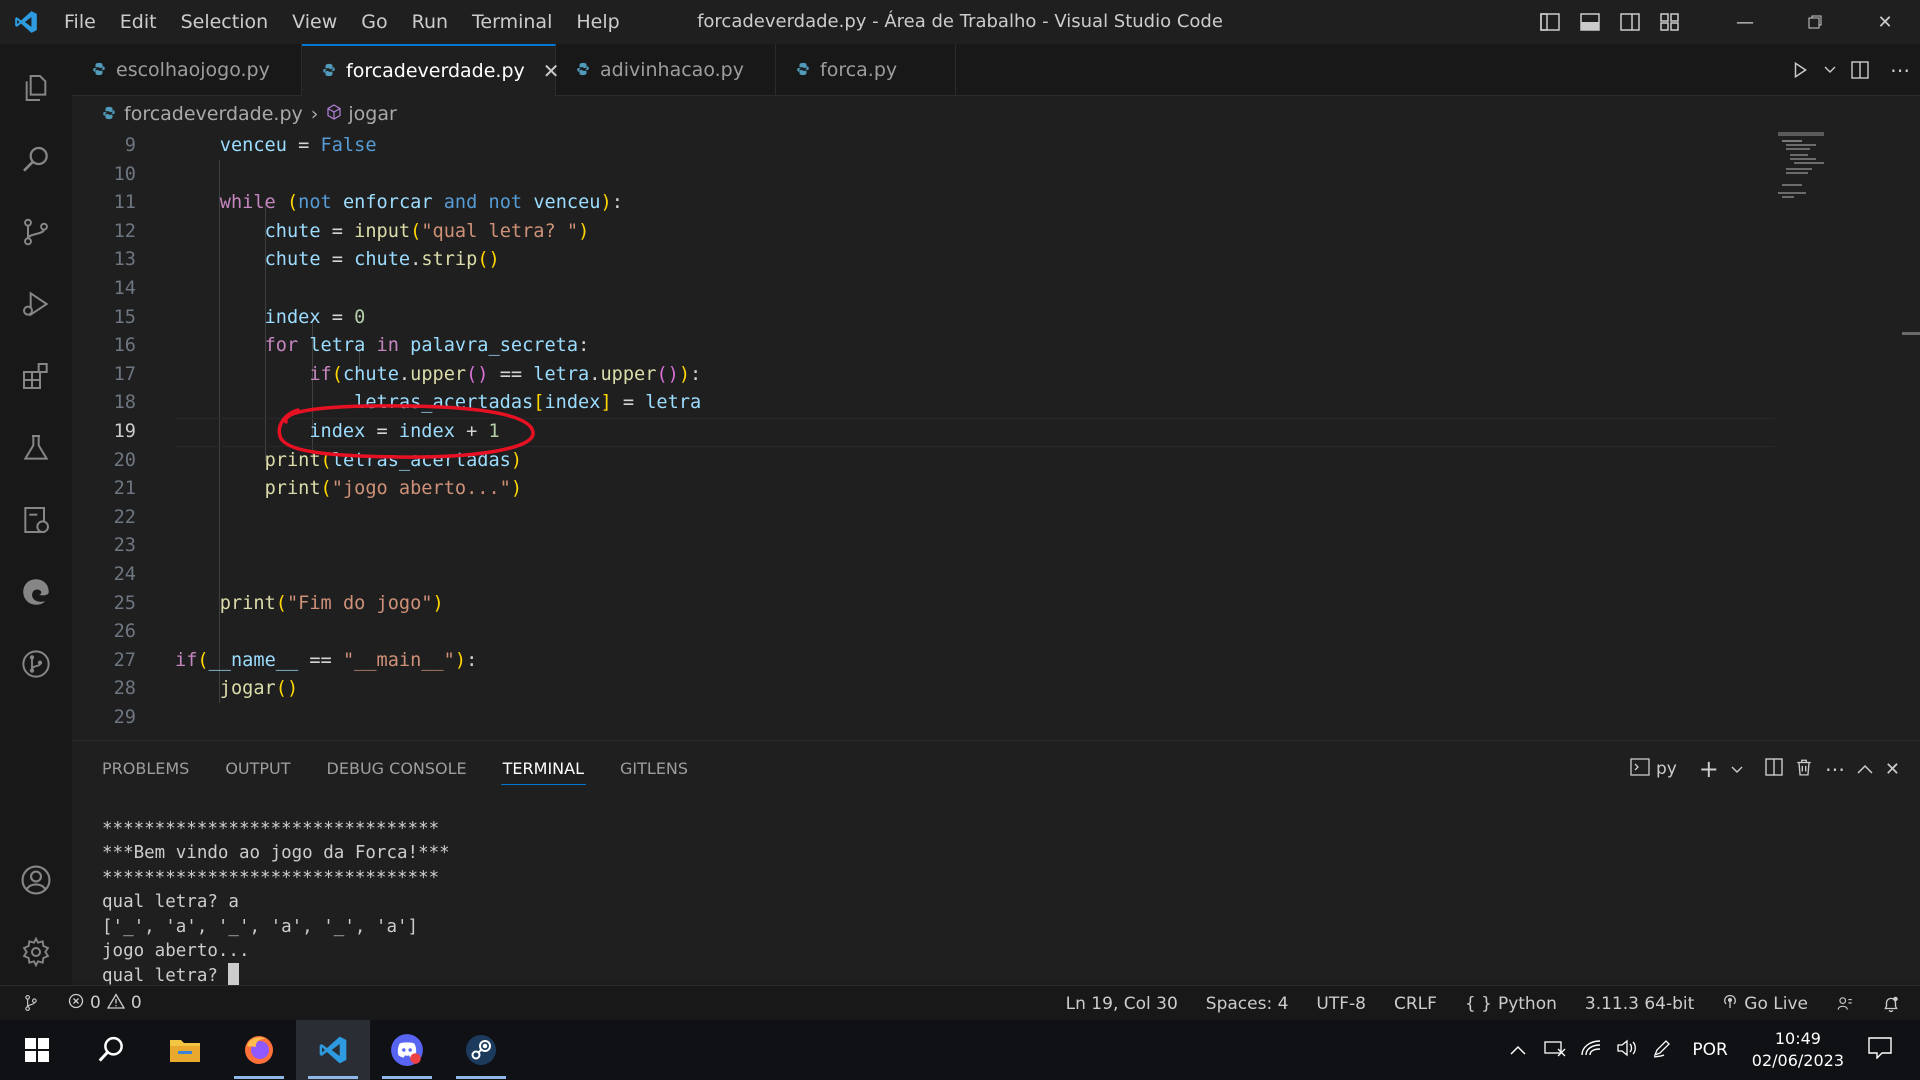 This screenshot has width=1920, height=1080. Describe the element at coordinates (666, 70) in the screenshot. I see `tab-adivinhacao: adivinhacao.py` at that location.